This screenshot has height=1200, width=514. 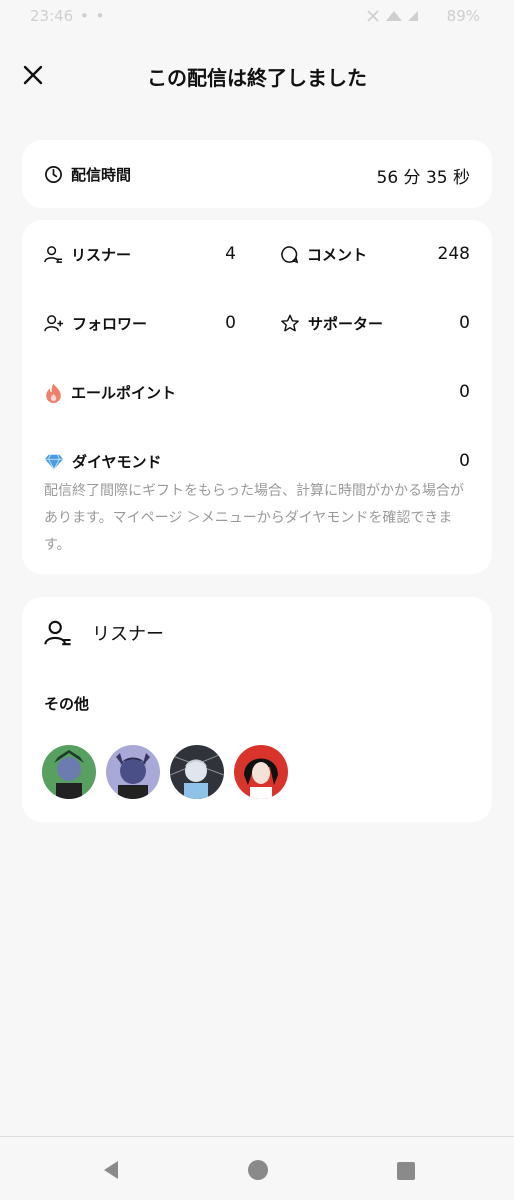 I want to click on signal-icons, so click(x=392, y=16).